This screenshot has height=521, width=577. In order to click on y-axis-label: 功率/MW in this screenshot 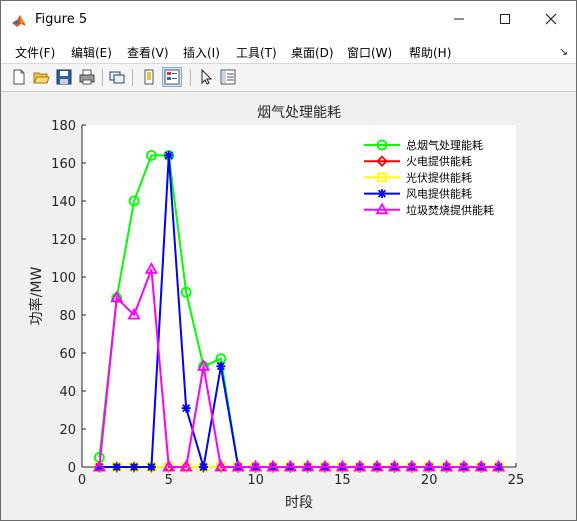, I will do `click(36, 296)`.